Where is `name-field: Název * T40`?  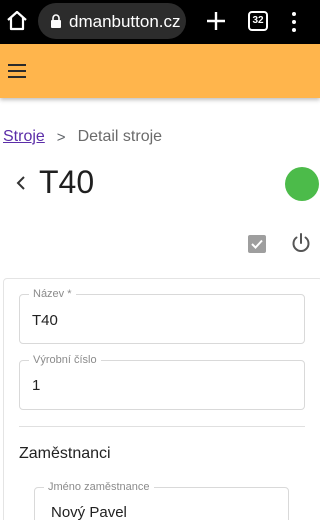
name-field: Název * T40 is located at coordinates (162, 316).